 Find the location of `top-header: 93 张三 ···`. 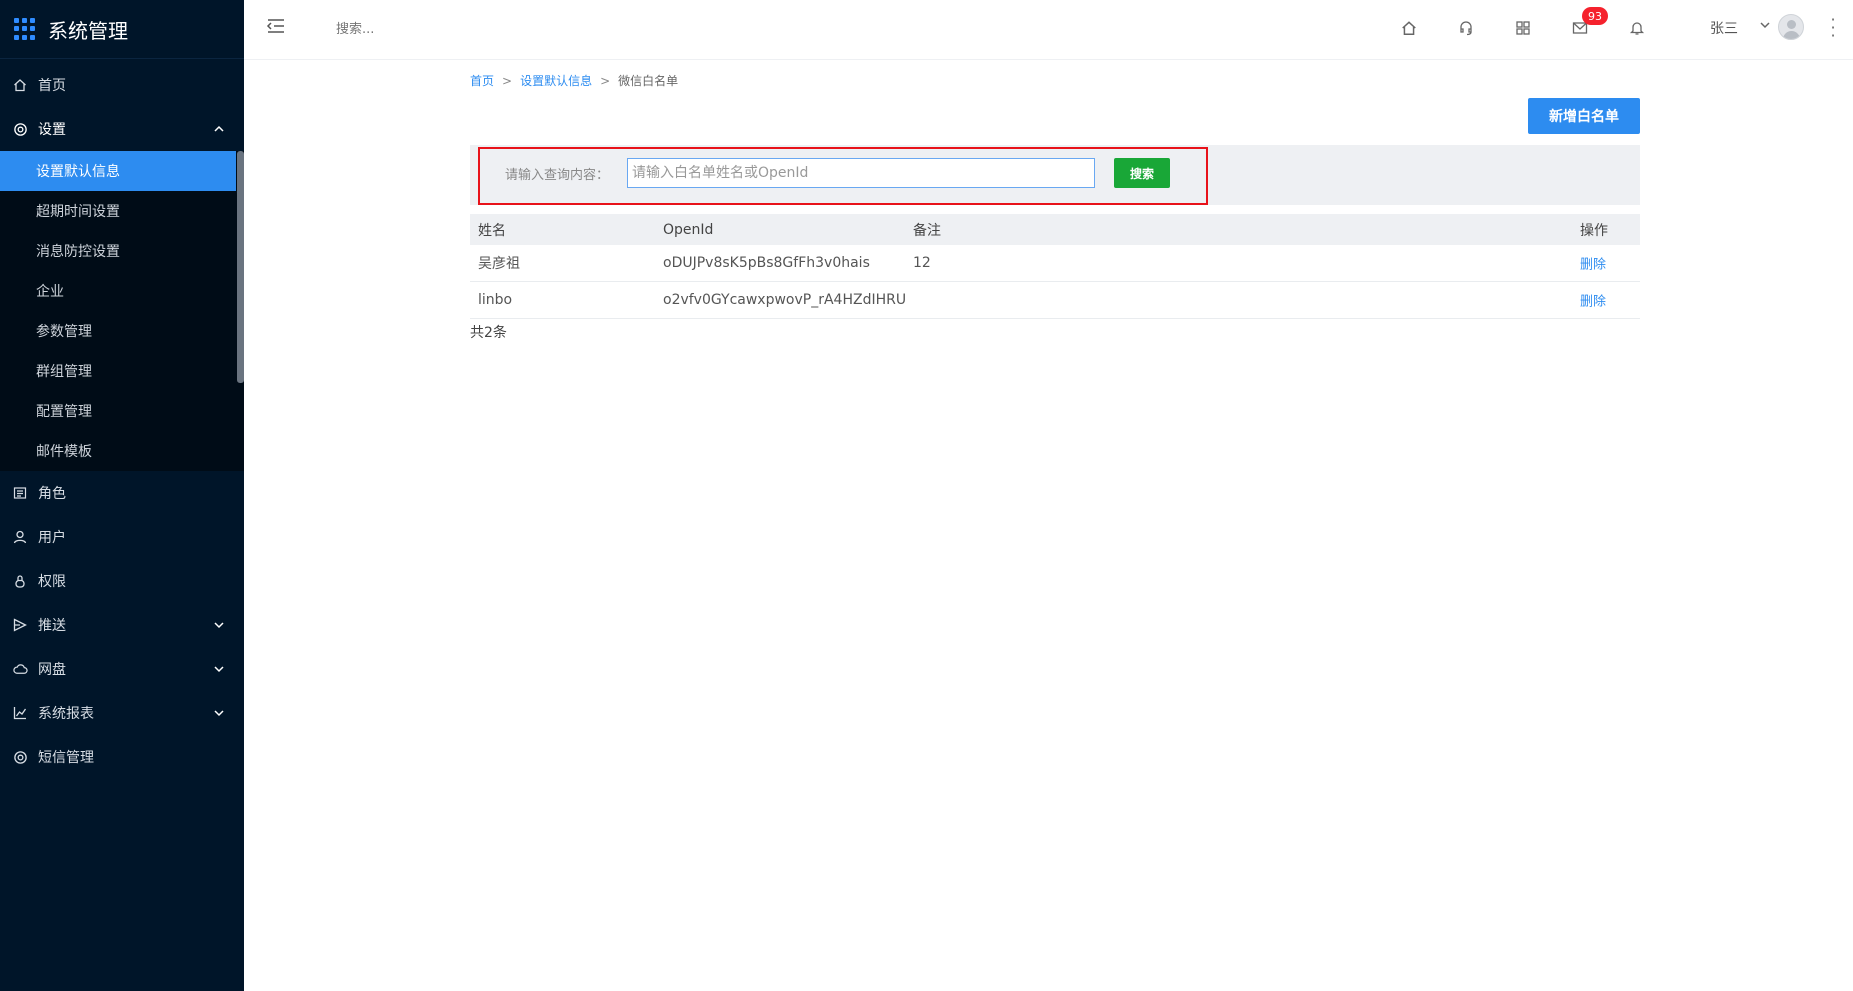

top-header: 93 张三 ··· is located at coordinates (1048, 30).